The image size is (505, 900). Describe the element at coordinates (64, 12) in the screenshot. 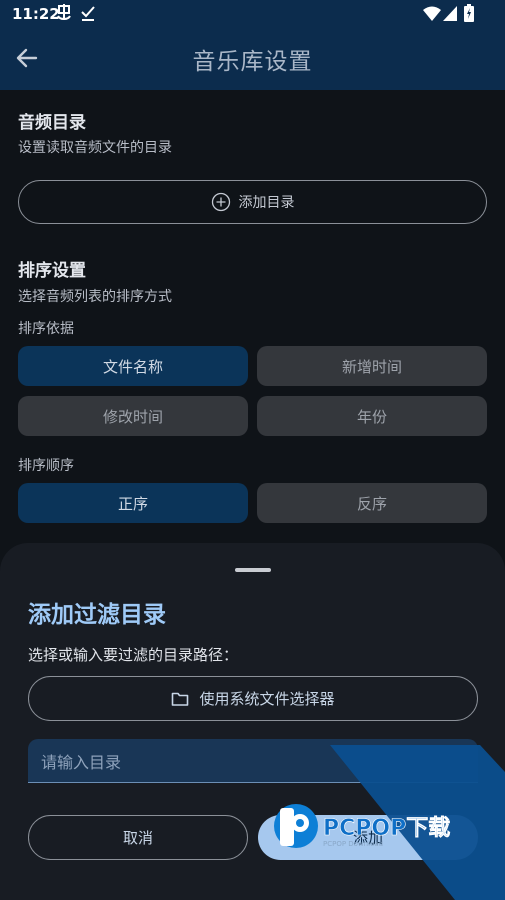

I see `carrier-app-icon` at that location.